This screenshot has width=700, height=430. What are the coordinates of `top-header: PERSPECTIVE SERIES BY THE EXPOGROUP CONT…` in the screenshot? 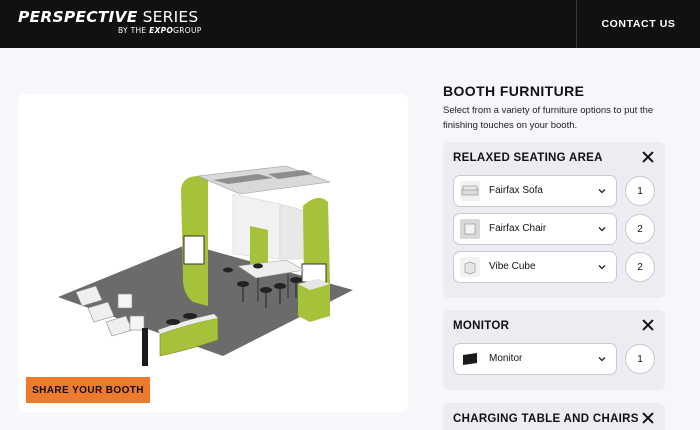 It's located at (350, 24).